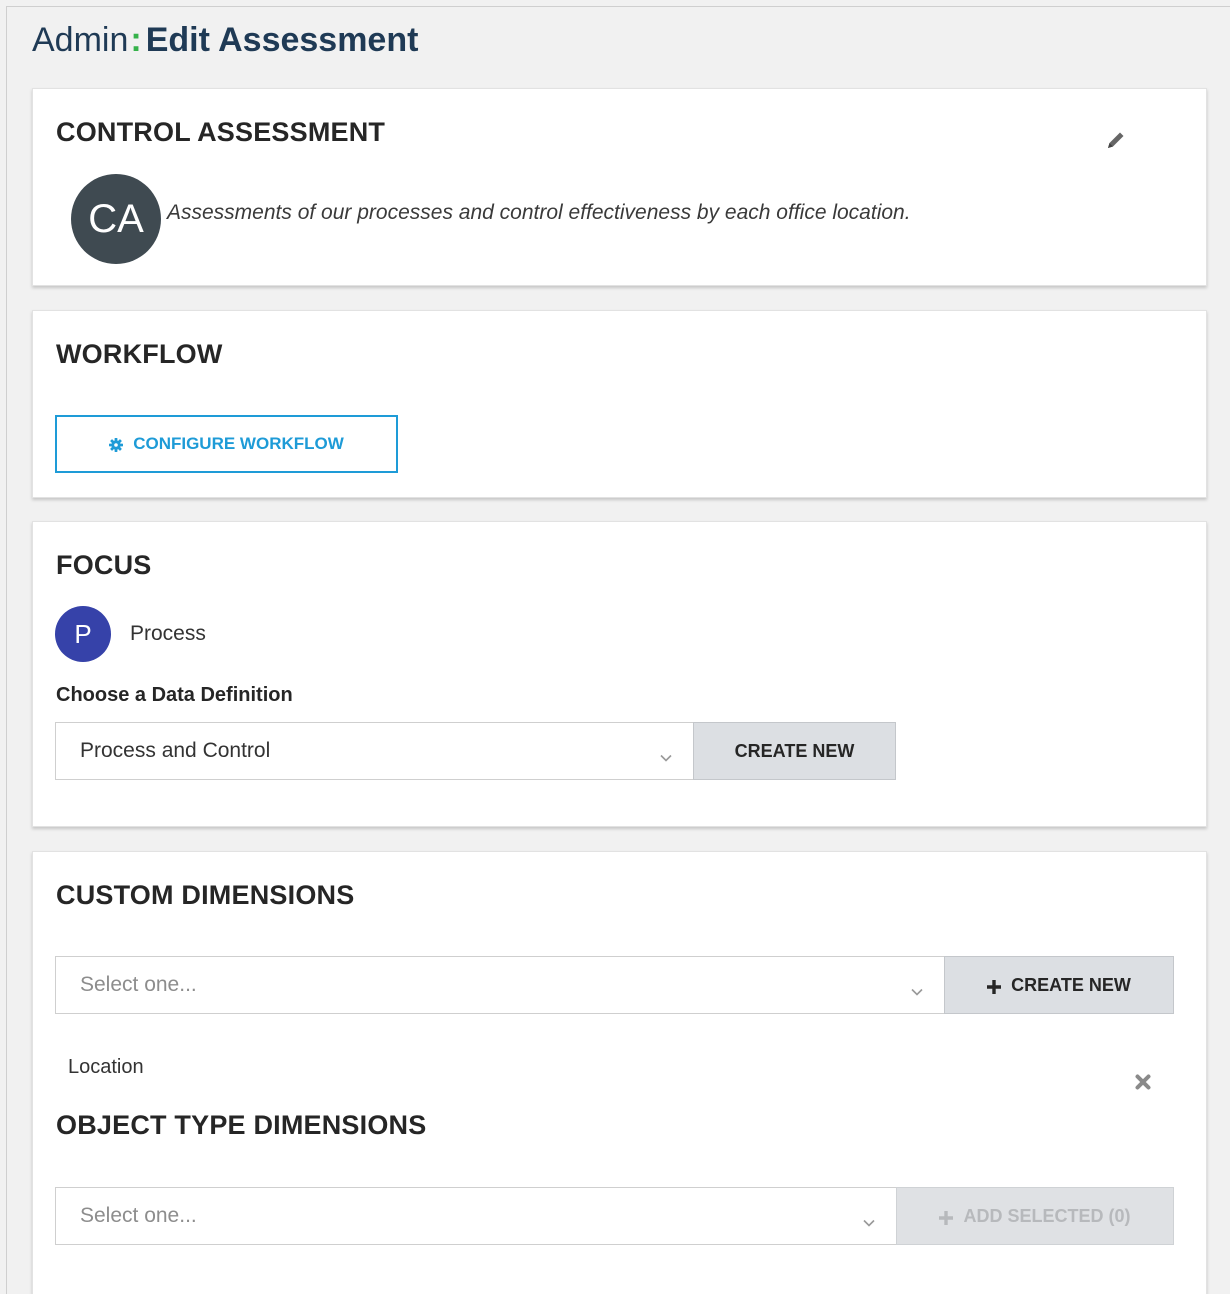 This screenshot has height=1294, width=1230. What do you see at coordinates (139, 354) in the screenshot?
I see `workflow-title: WORKFLOW` at bounding box center [139, 354].